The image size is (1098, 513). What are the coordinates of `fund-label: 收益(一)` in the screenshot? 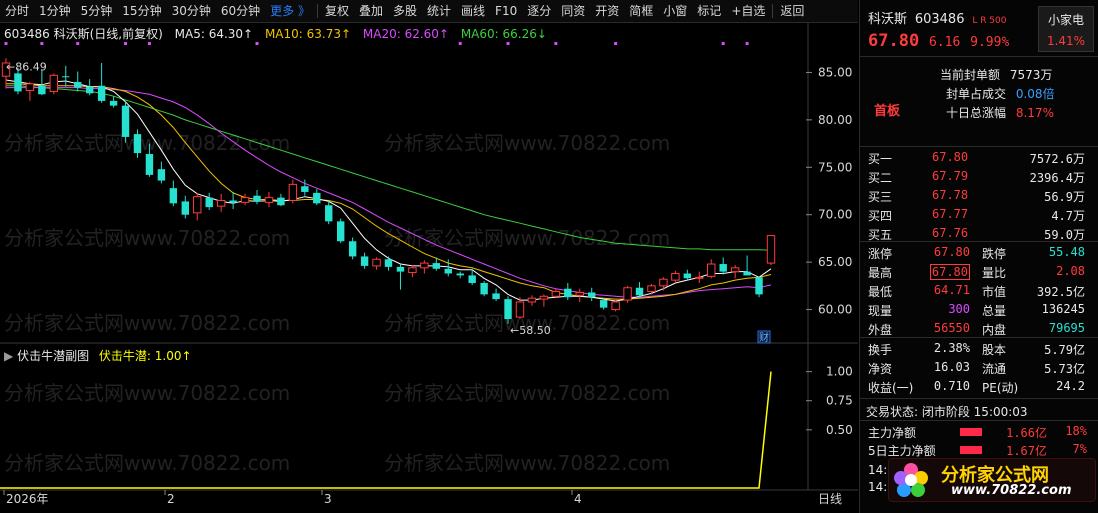 It's located at (891, 388).